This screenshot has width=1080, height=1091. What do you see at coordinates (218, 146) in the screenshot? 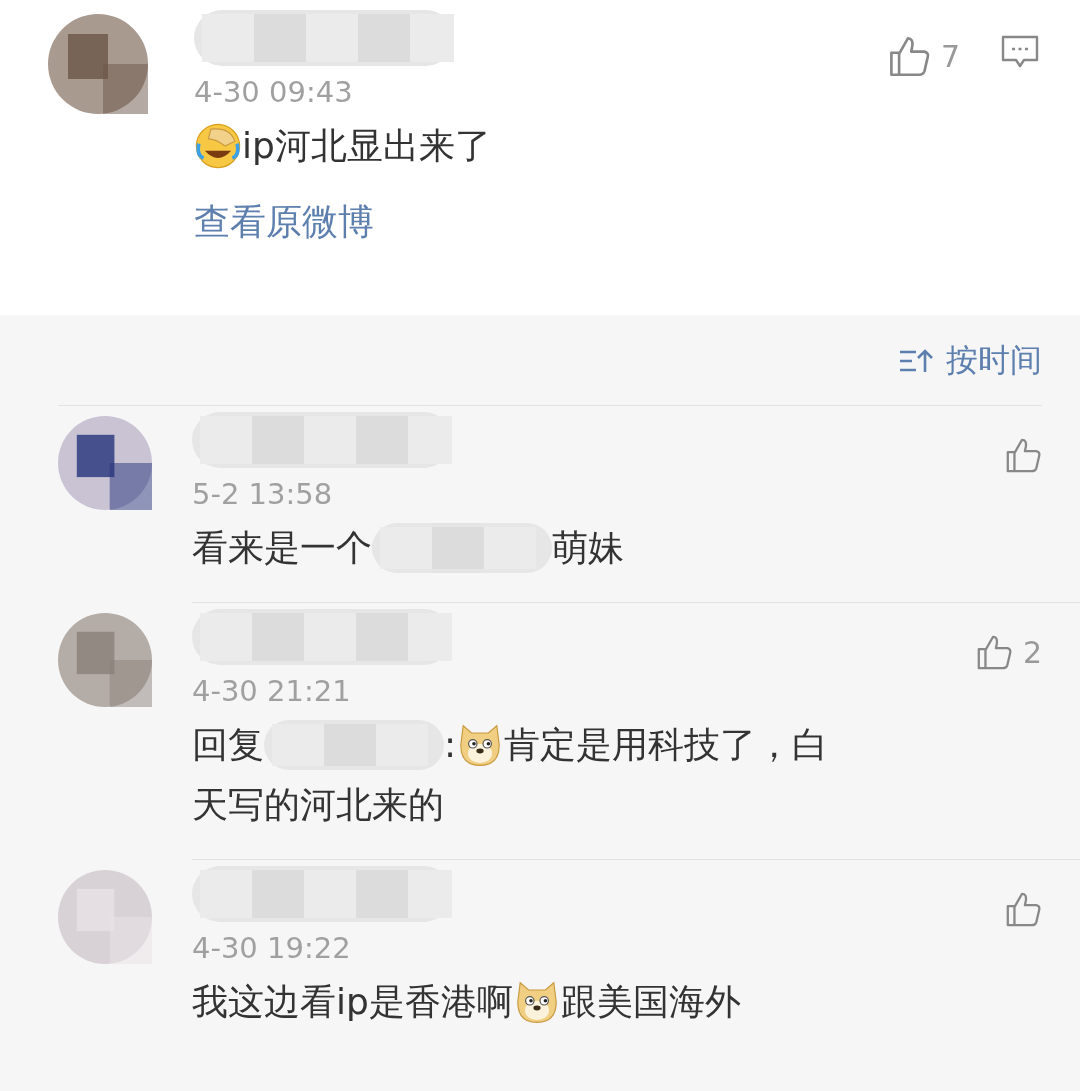
I see `laughing-emoji-icon` at bounding box center [218, 146].